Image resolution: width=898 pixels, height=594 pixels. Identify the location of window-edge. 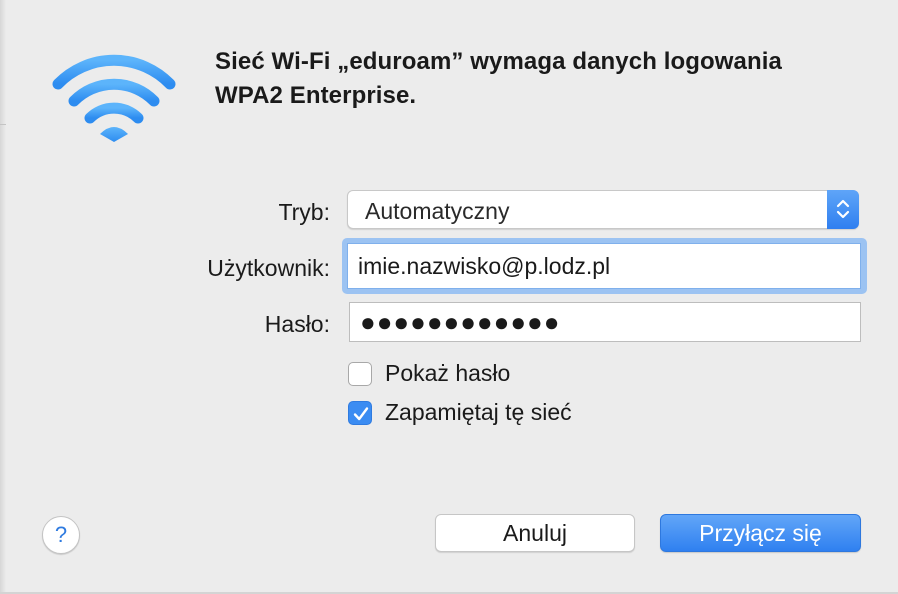
(3, 297).